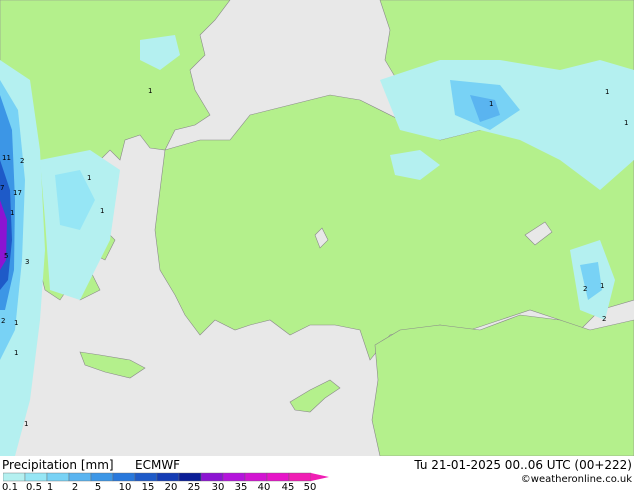  What do you see at coordinates (6, 158) in the screenshot?
I see `map-label: 11` at bounding box center [6, 158].